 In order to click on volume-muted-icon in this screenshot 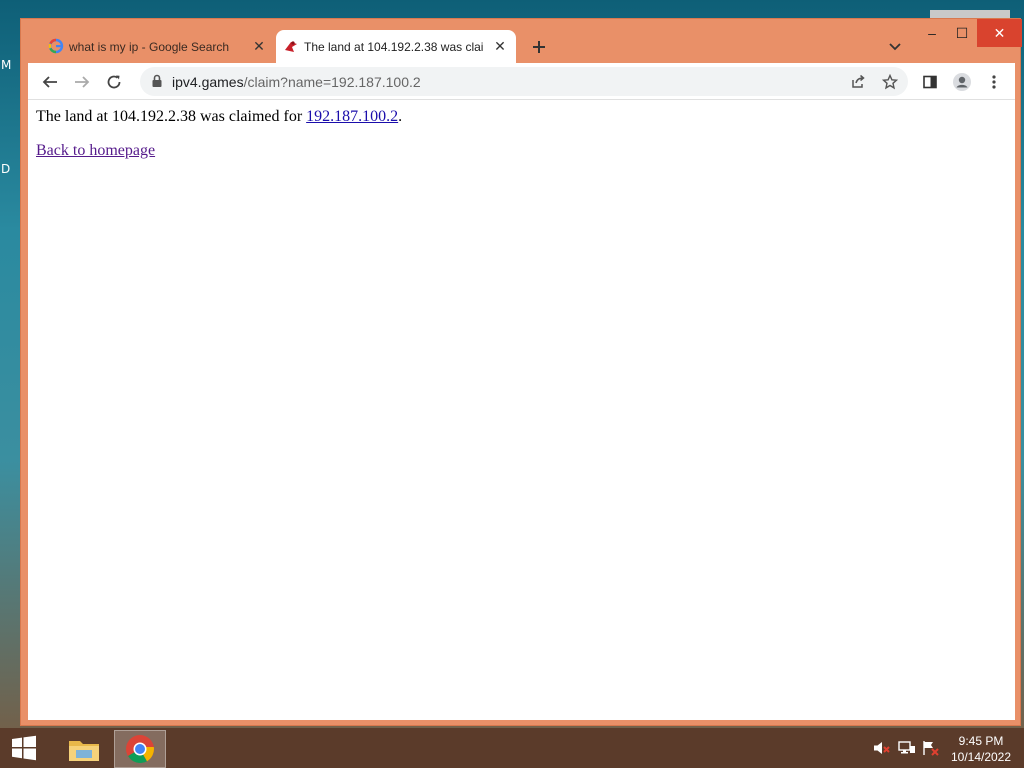, I will do `click(882, 748)`.